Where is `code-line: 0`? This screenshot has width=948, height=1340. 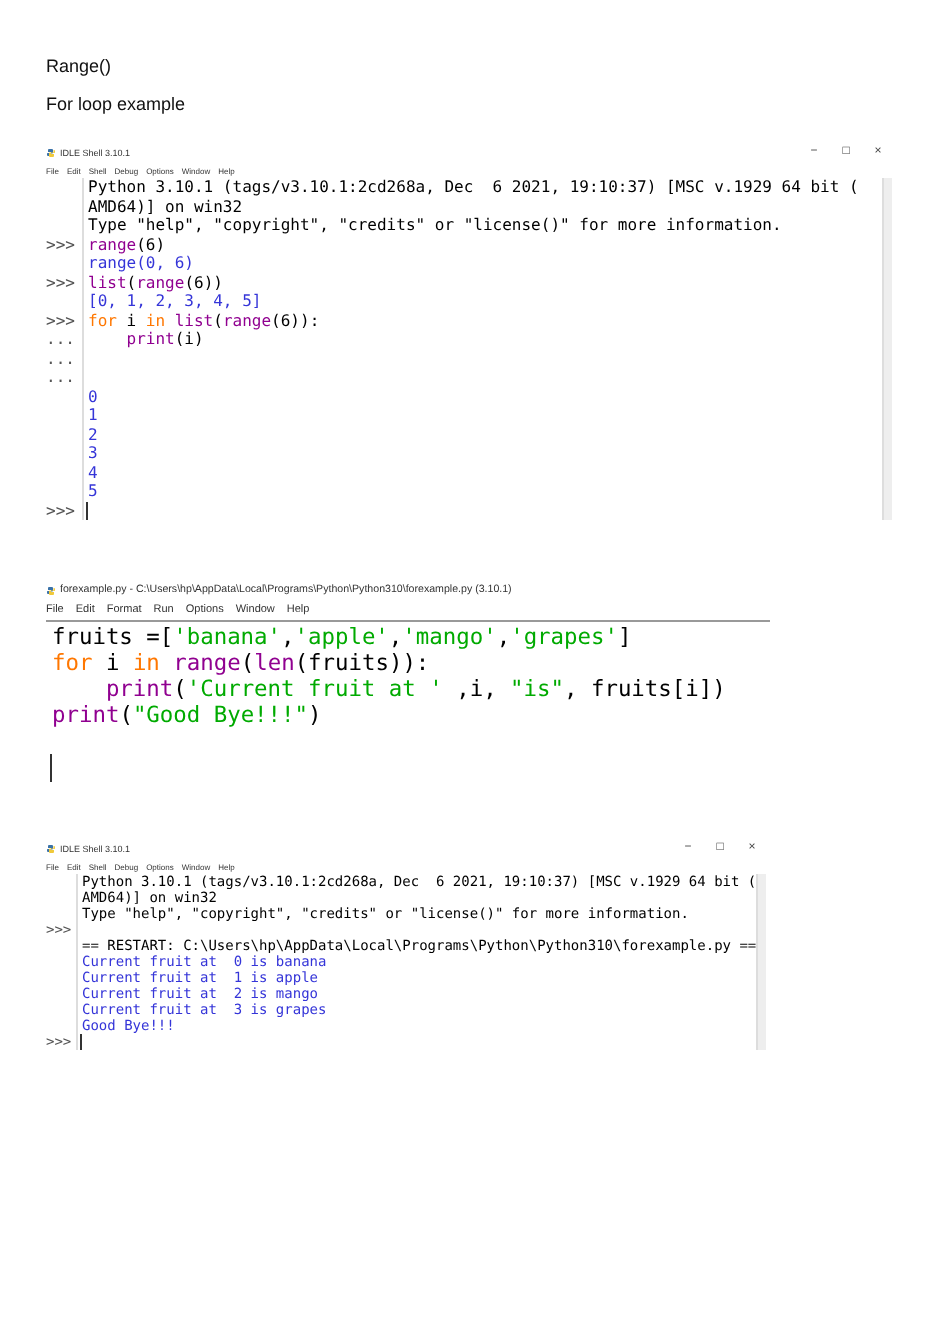
code-line: 0 is located at coordinates (92, 396).